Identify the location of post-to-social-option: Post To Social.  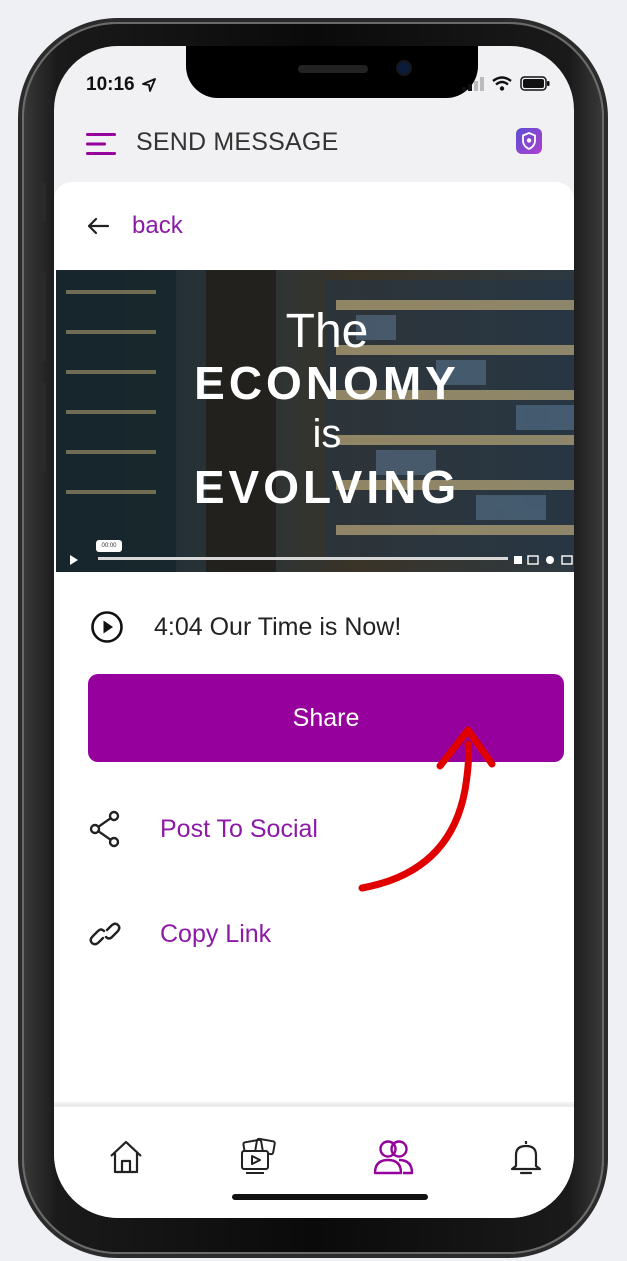
(203, 829).